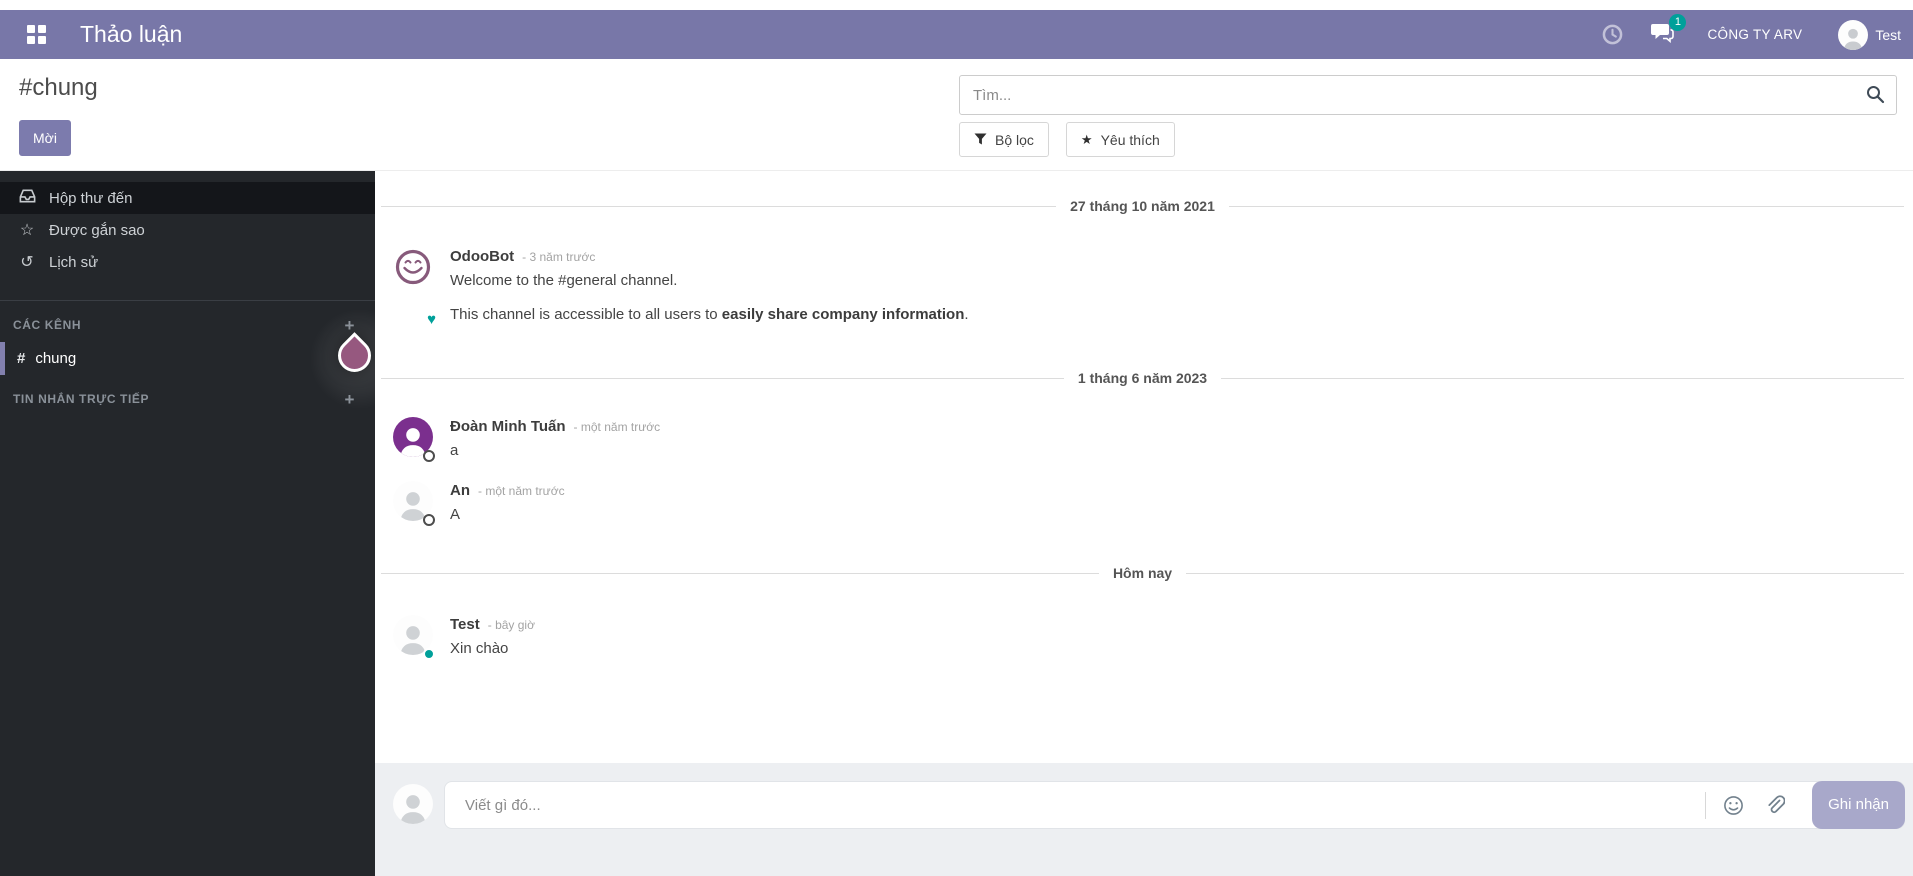 The image size is (1913, 876). Describe the element at coordinates (1086, 139) in the screenshot. I see `star-icon: ★` at that location.